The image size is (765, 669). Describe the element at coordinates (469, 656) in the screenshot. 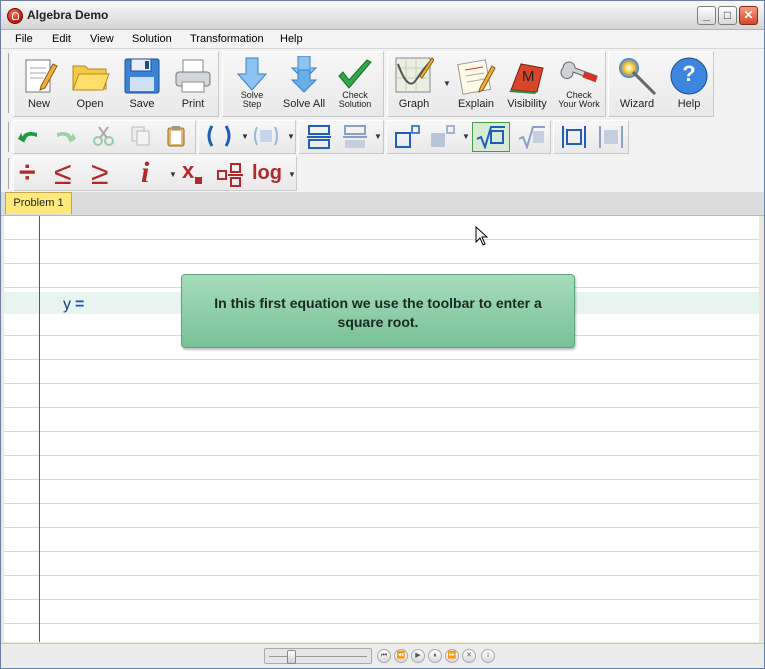

I see `stop-button: ✕` at that location.